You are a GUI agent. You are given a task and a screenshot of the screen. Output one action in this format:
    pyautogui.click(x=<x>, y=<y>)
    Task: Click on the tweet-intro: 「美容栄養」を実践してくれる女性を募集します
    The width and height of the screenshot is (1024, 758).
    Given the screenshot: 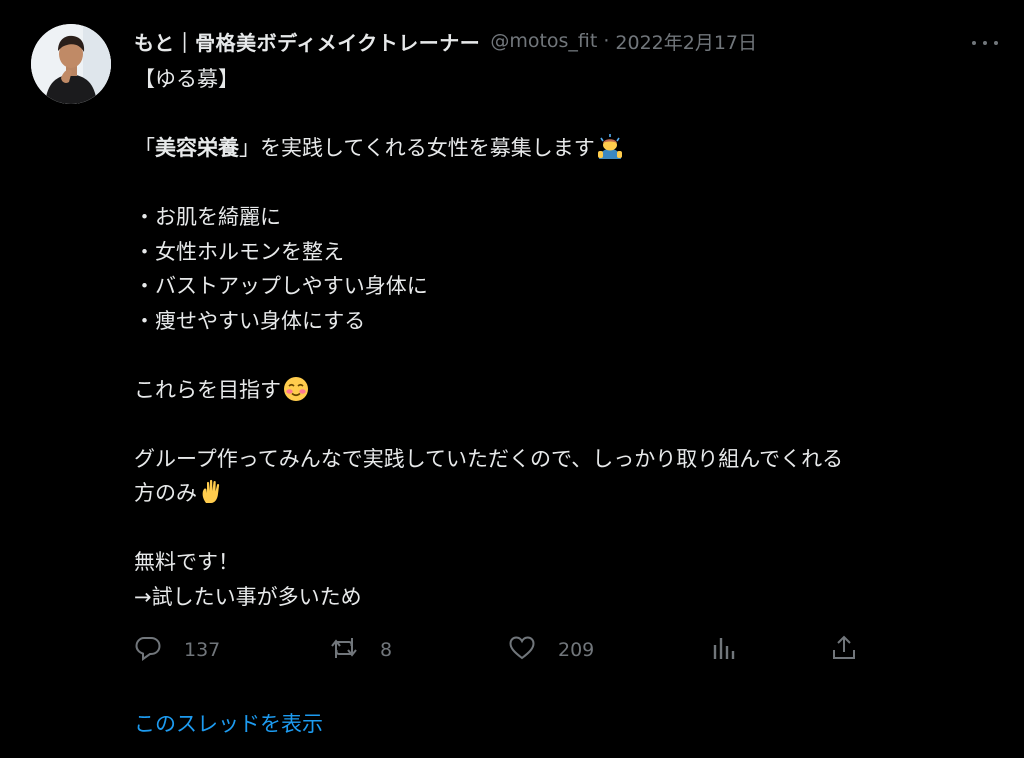 What is the action you would take?
    pyautogui.click(x=569, y=148)
    